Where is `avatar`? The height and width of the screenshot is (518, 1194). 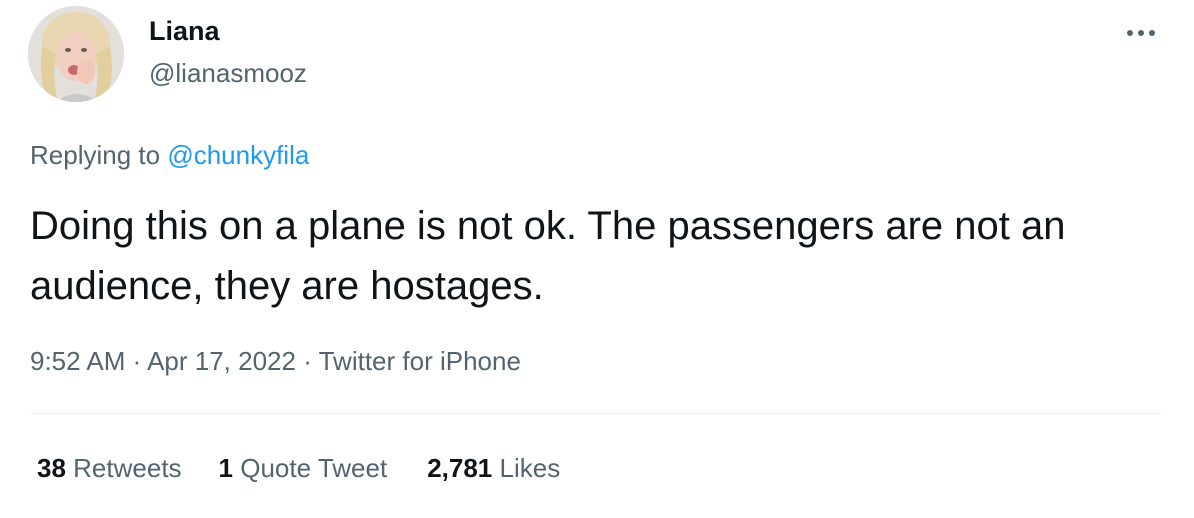 avatar is located at coordinates (76, 54).